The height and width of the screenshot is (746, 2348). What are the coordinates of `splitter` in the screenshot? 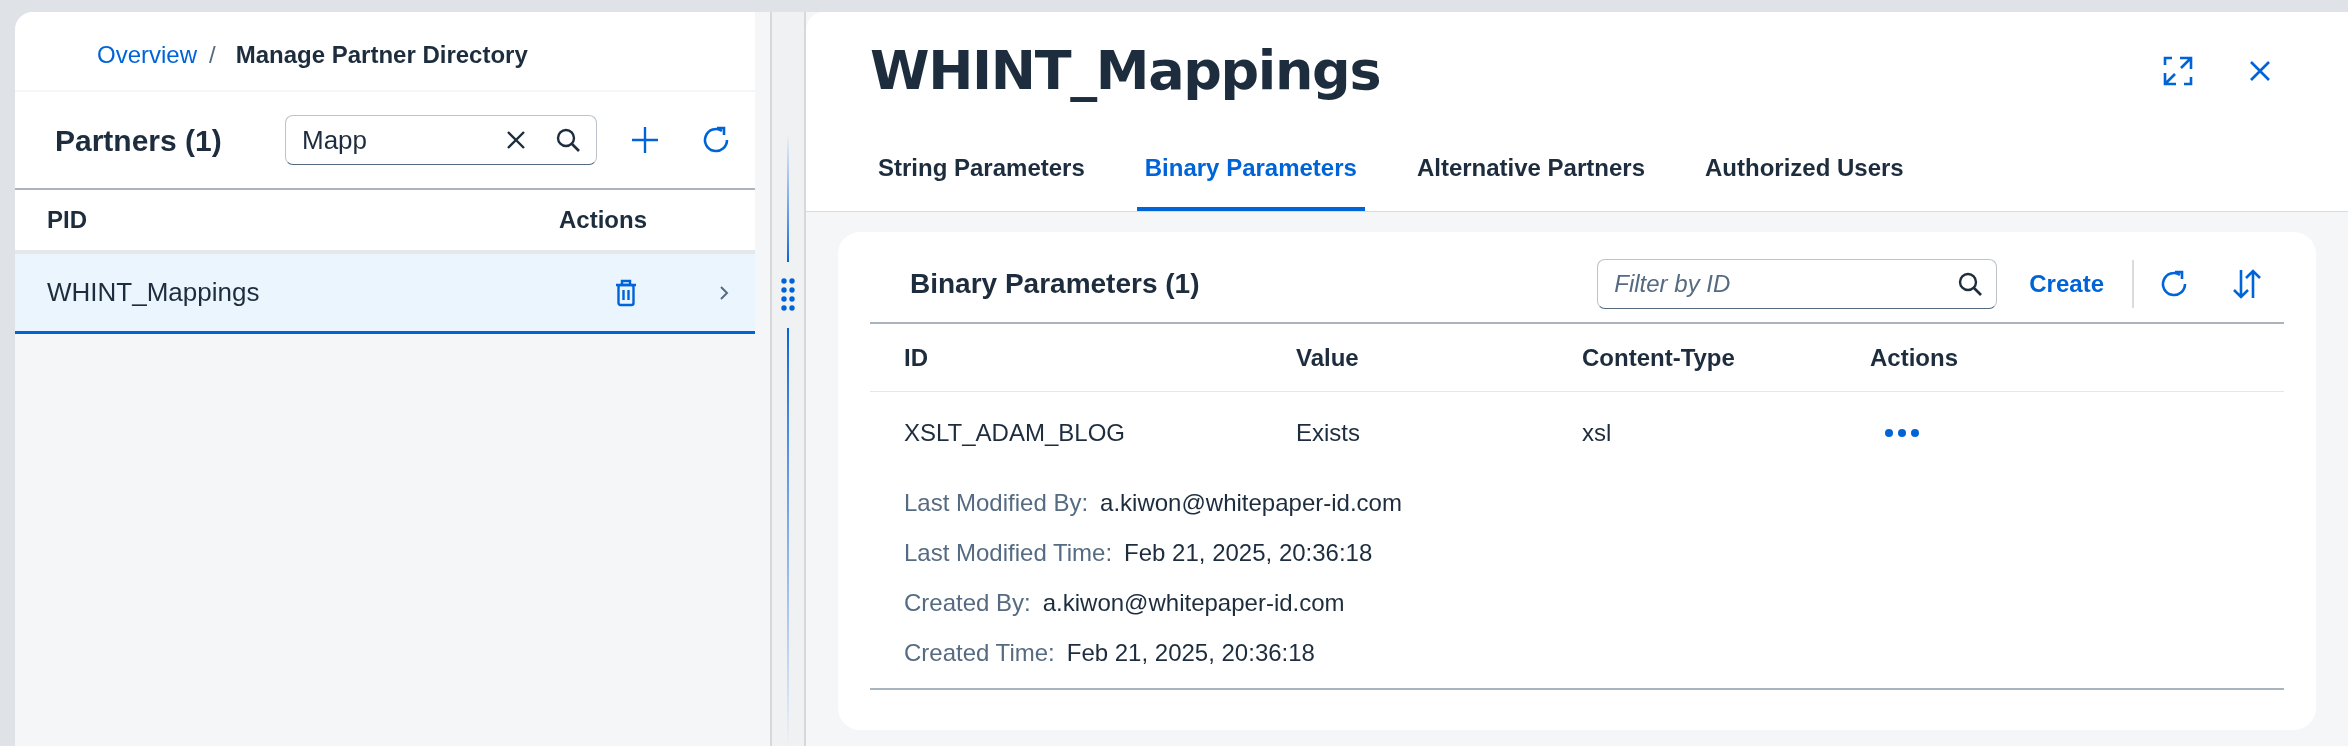 It's located at (788, 379).